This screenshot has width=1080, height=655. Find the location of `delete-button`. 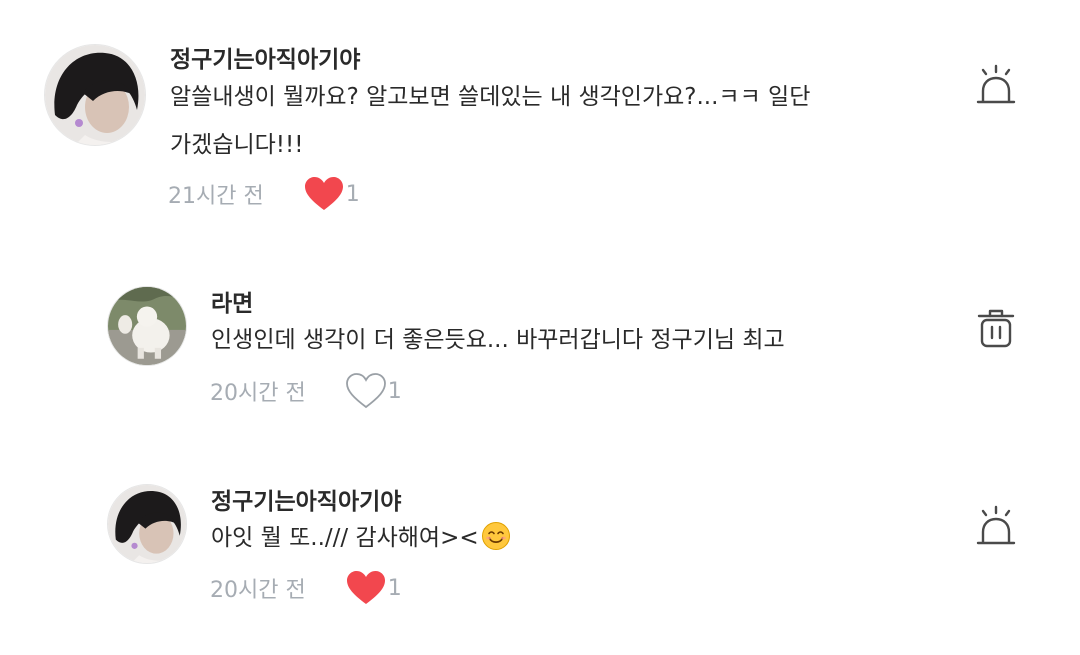

delete-button is located at coordinates (996, 328).